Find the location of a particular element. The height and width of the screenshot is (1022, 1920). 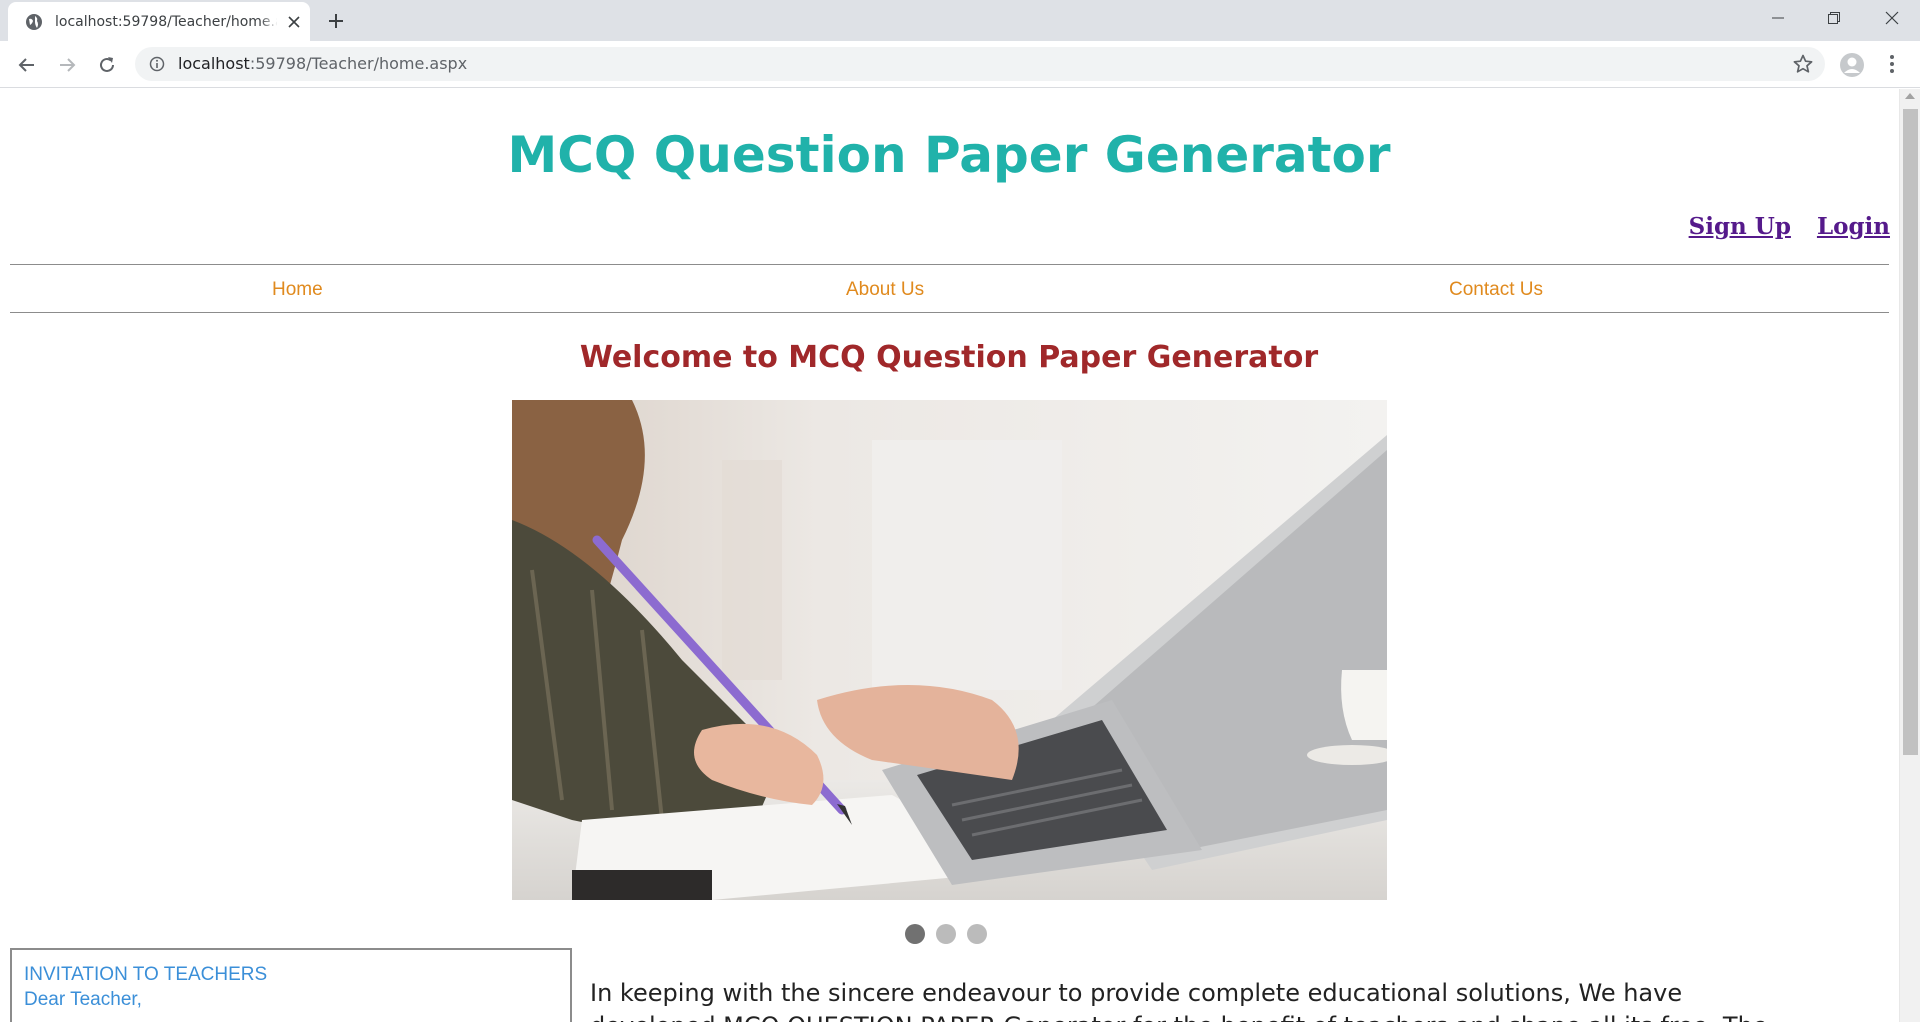

browser-toolbar: localhost:59798/Teacher/home.aspx is located at coordinates (960, 64).